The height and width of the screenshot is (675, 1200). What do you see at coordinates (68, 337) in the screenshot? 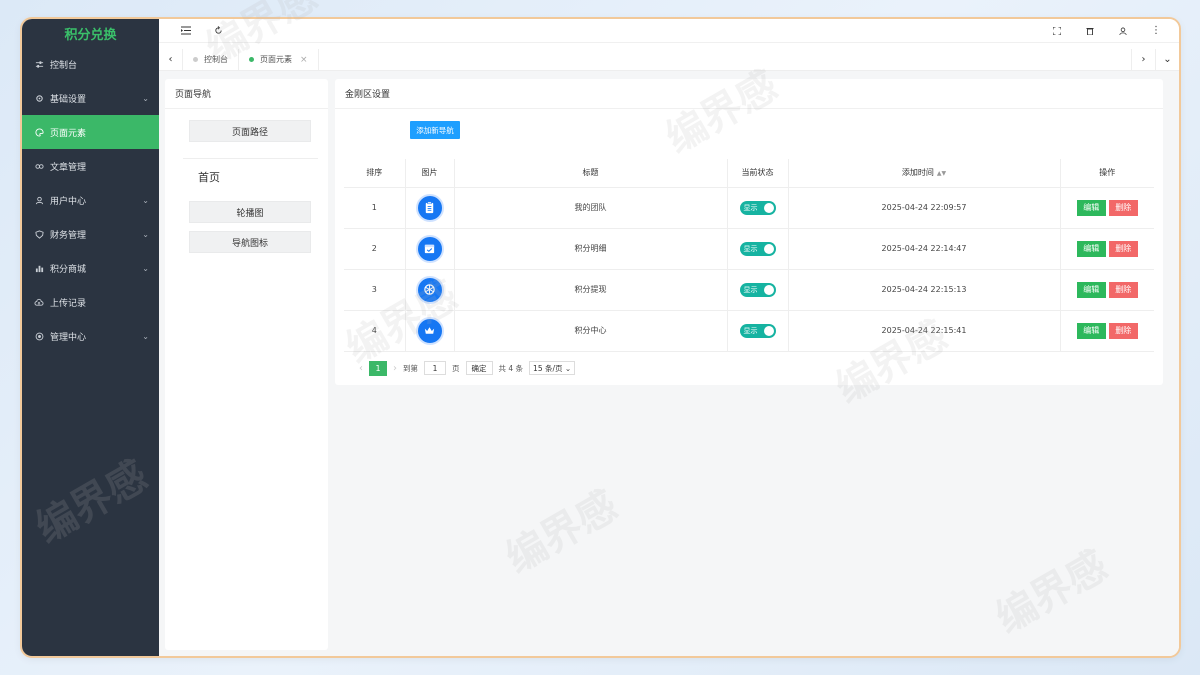
I see `sidebar-item-label: 管理中心` at bounding box center [68, 337].